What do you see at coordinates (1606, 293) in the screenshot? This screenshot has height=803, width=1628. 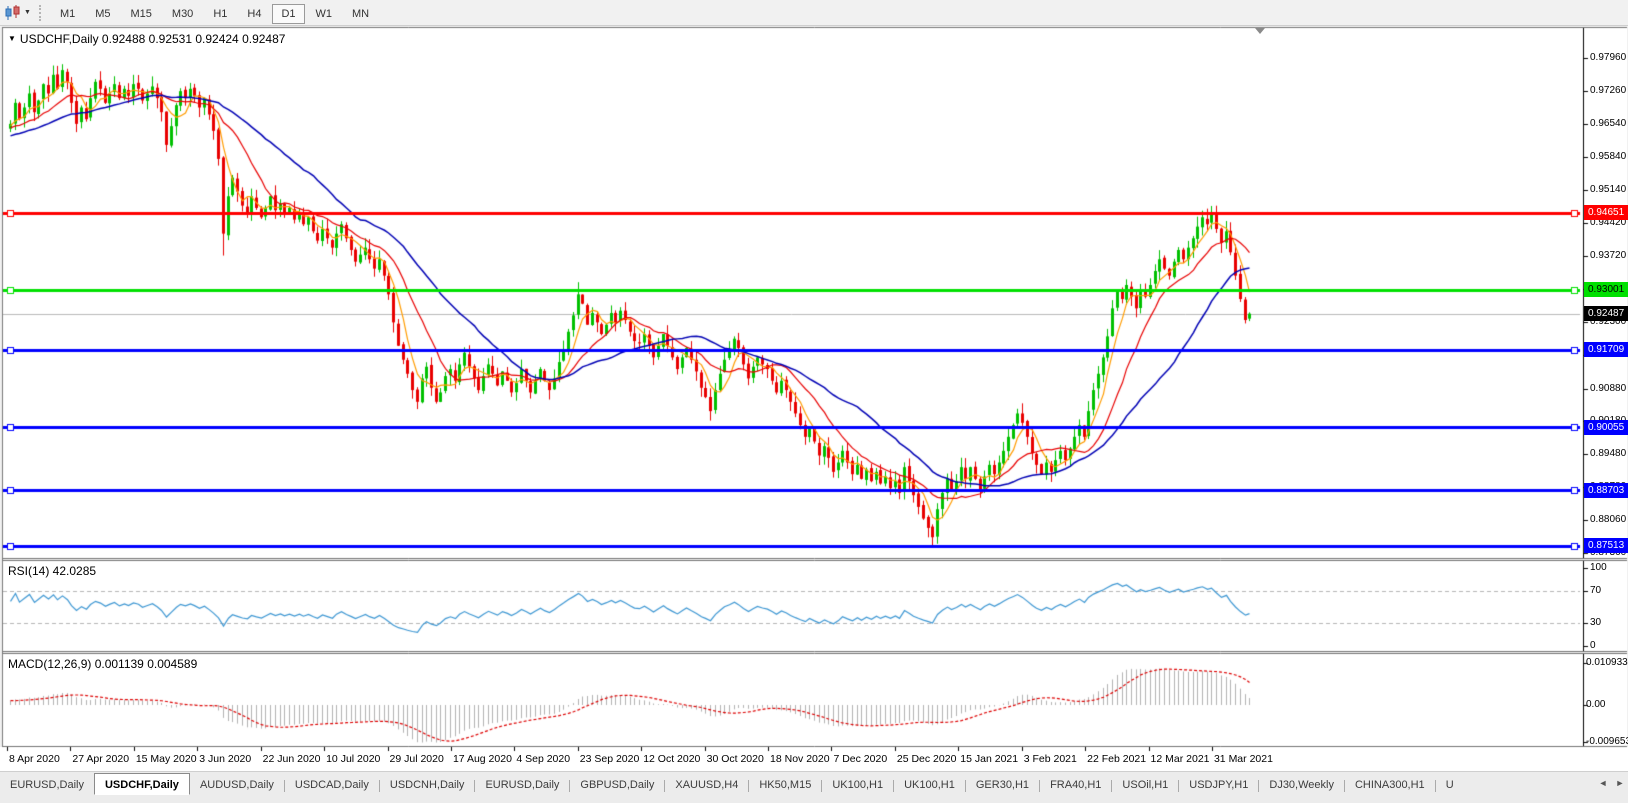 I see `price-axis` at bounding box center [1606, 293].